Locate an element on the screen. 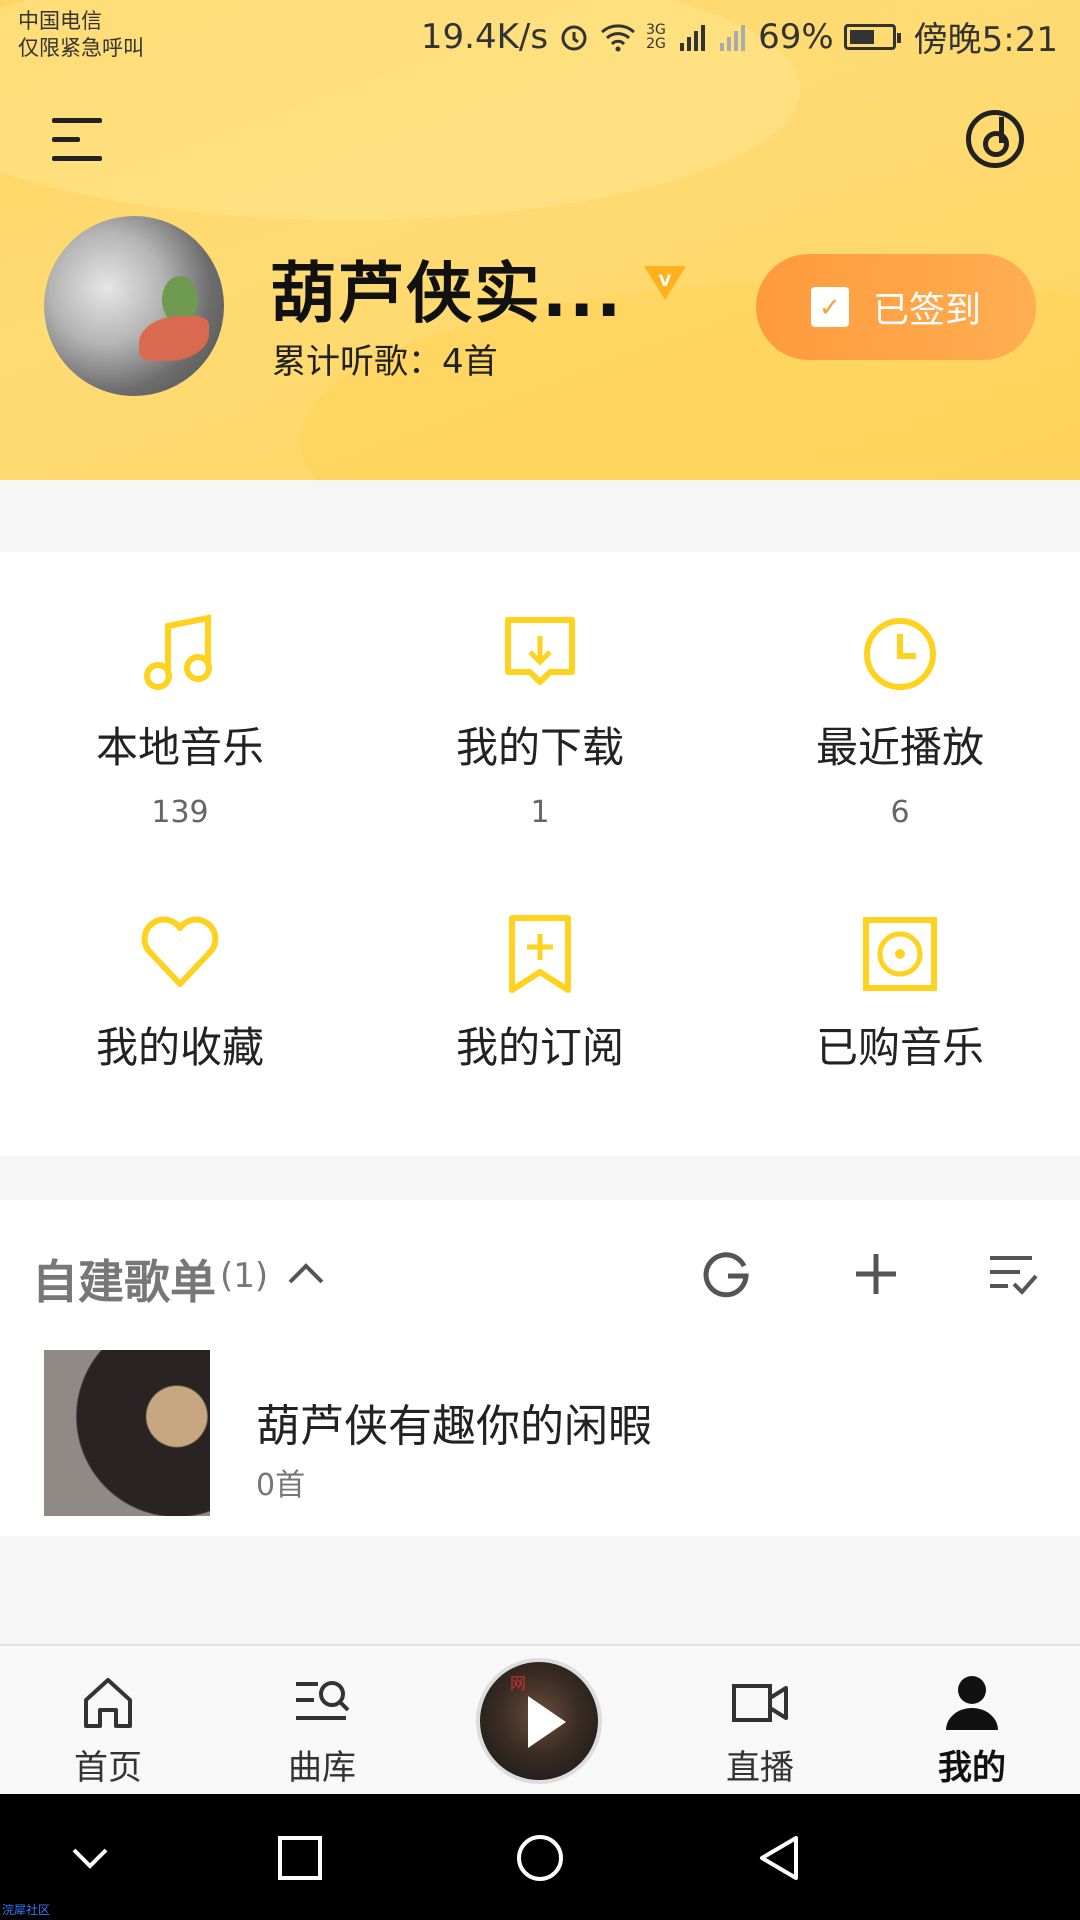  playlist-song-count: 0首 is located at coordinates (281, 1485).